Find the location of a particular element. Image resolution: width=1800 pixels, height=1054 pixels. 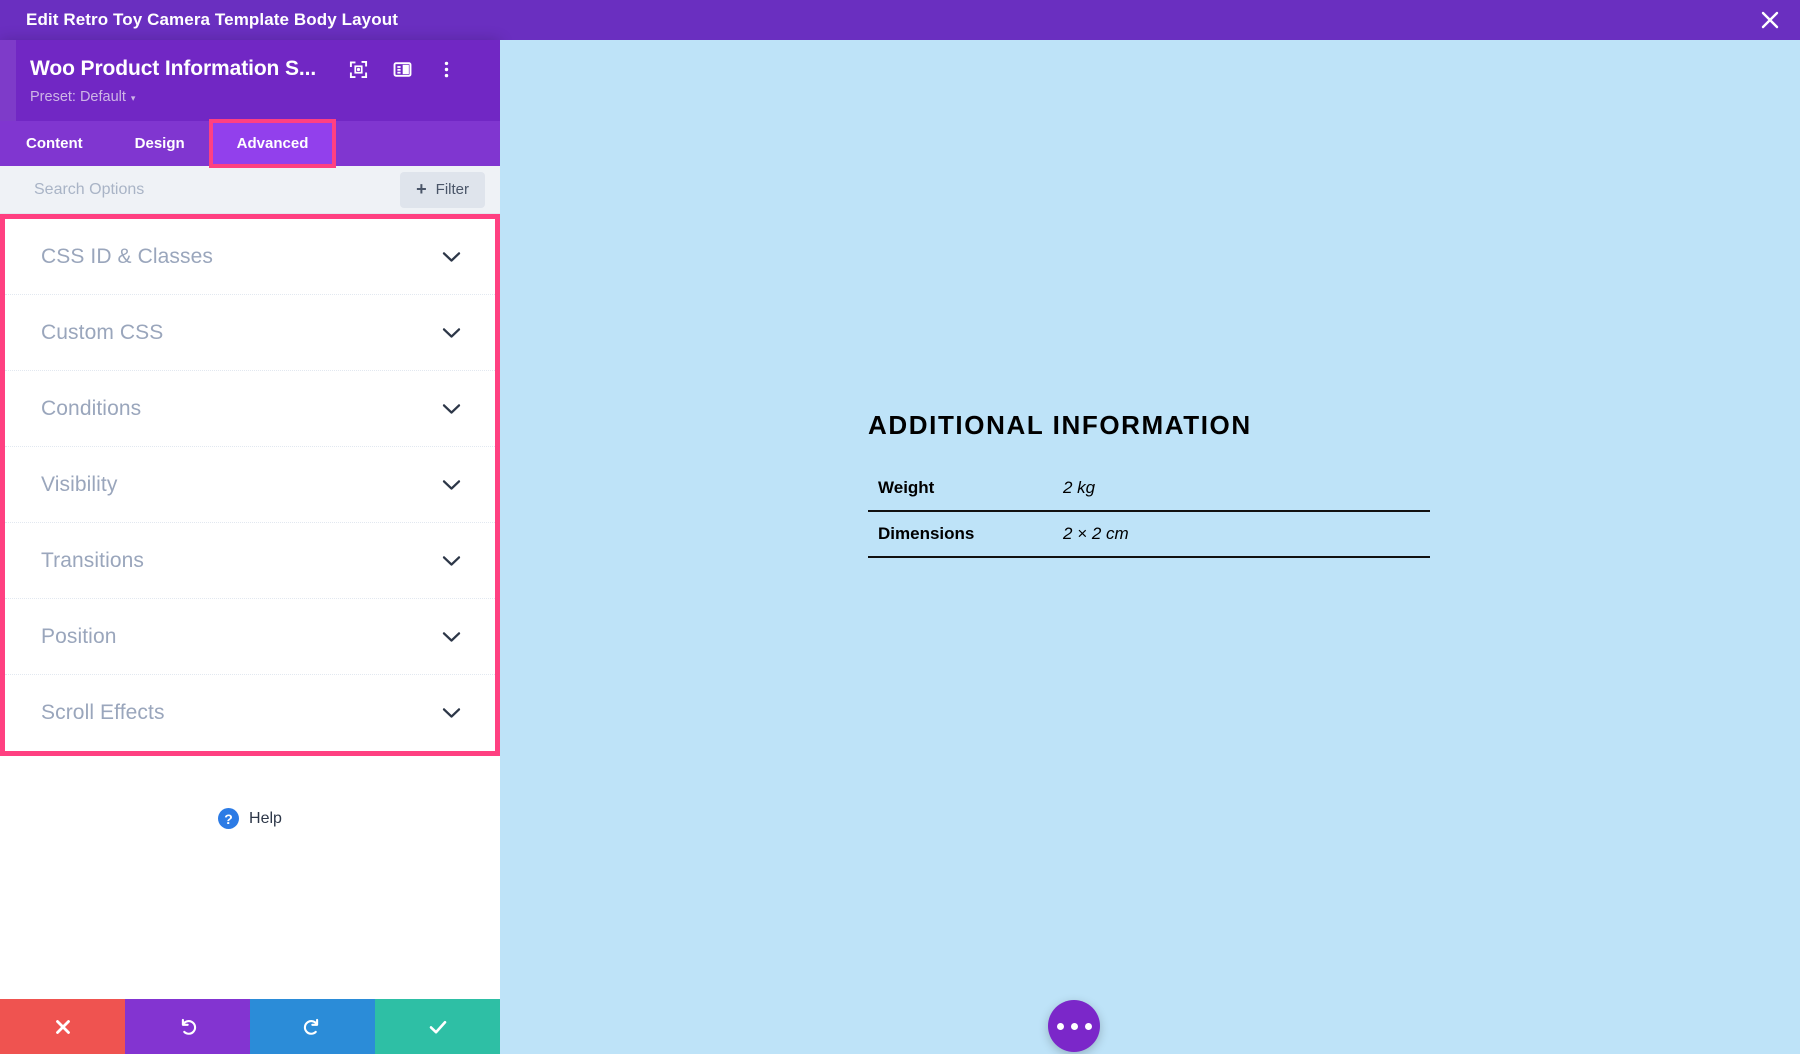

accordion-label: Position is located at coordinates (79, 636).